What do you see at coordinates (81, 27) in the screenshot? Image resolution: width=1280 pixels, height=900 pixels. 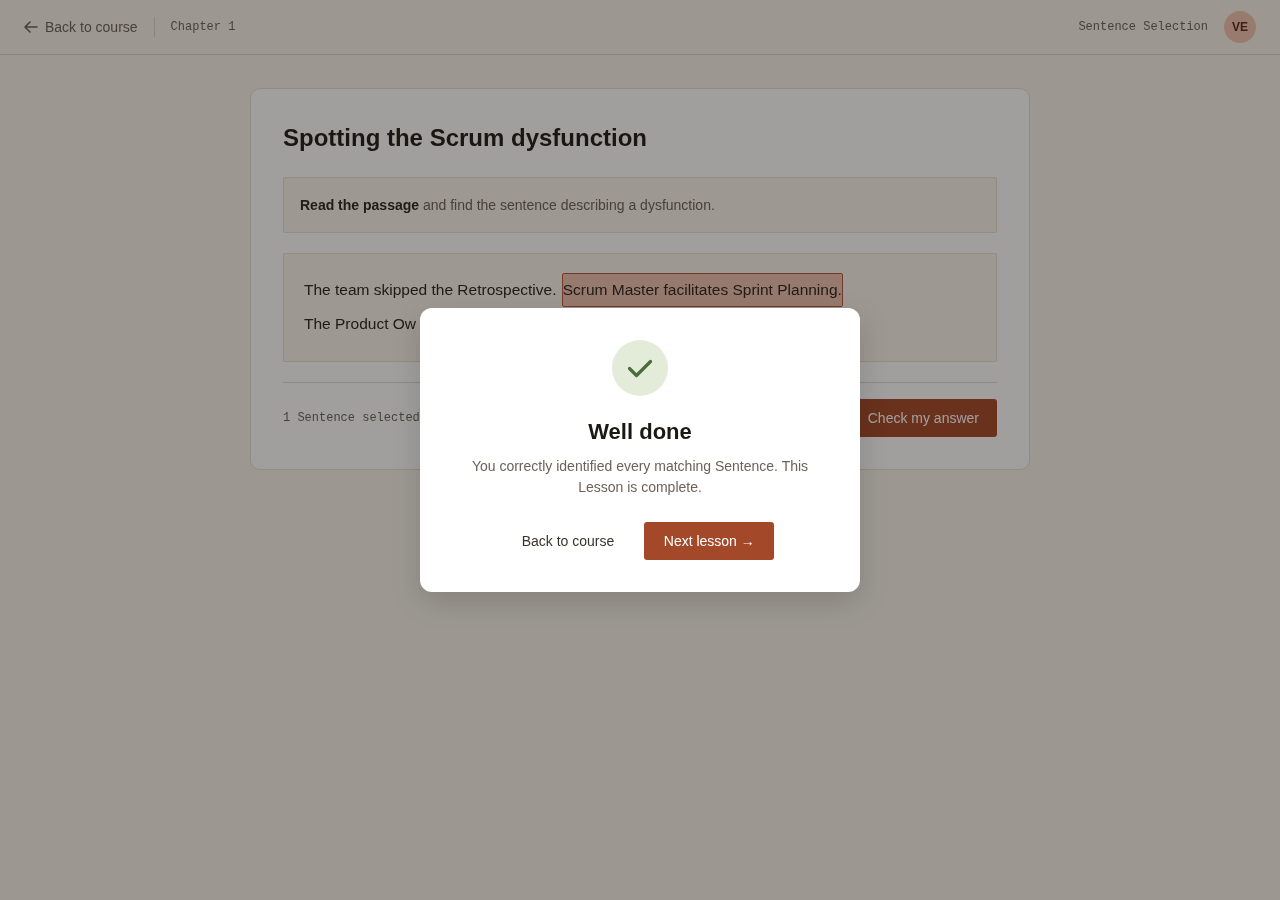 I see `back-link: Back to course` at bounding box center [81, 27].